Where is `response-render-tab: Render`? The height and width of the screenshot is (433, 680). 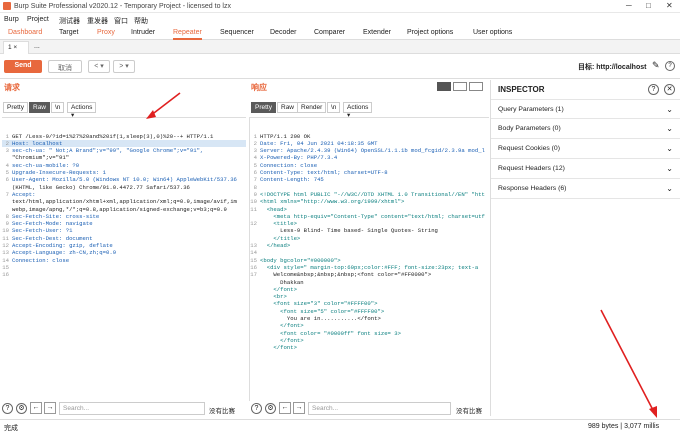 response-render-tab: Render is located at coordinates (312, 107).